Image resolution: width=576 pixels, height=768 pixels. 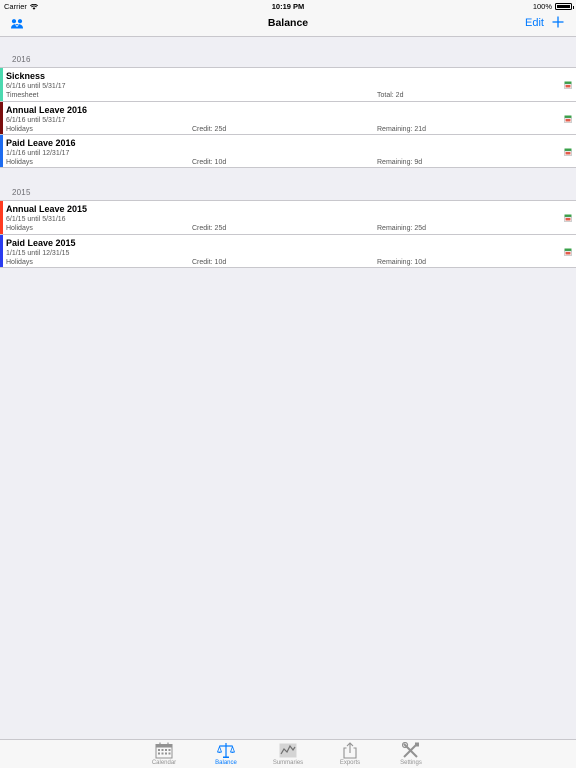 What do you see at coordinates (400, 162) in the screenshot?
I see `item-remaining: Remaining: 9d` at bounding box center [400, 162].